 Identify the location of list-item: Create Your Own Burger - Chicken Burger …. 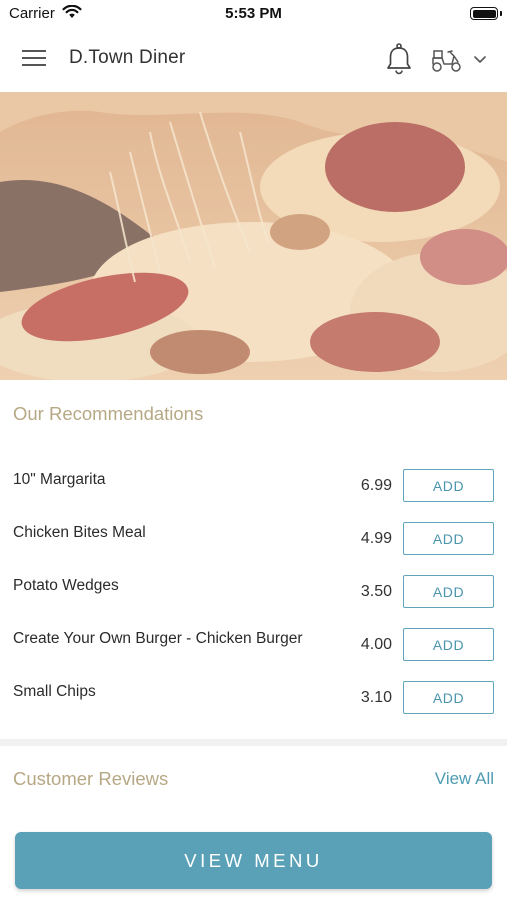
(253, 648).